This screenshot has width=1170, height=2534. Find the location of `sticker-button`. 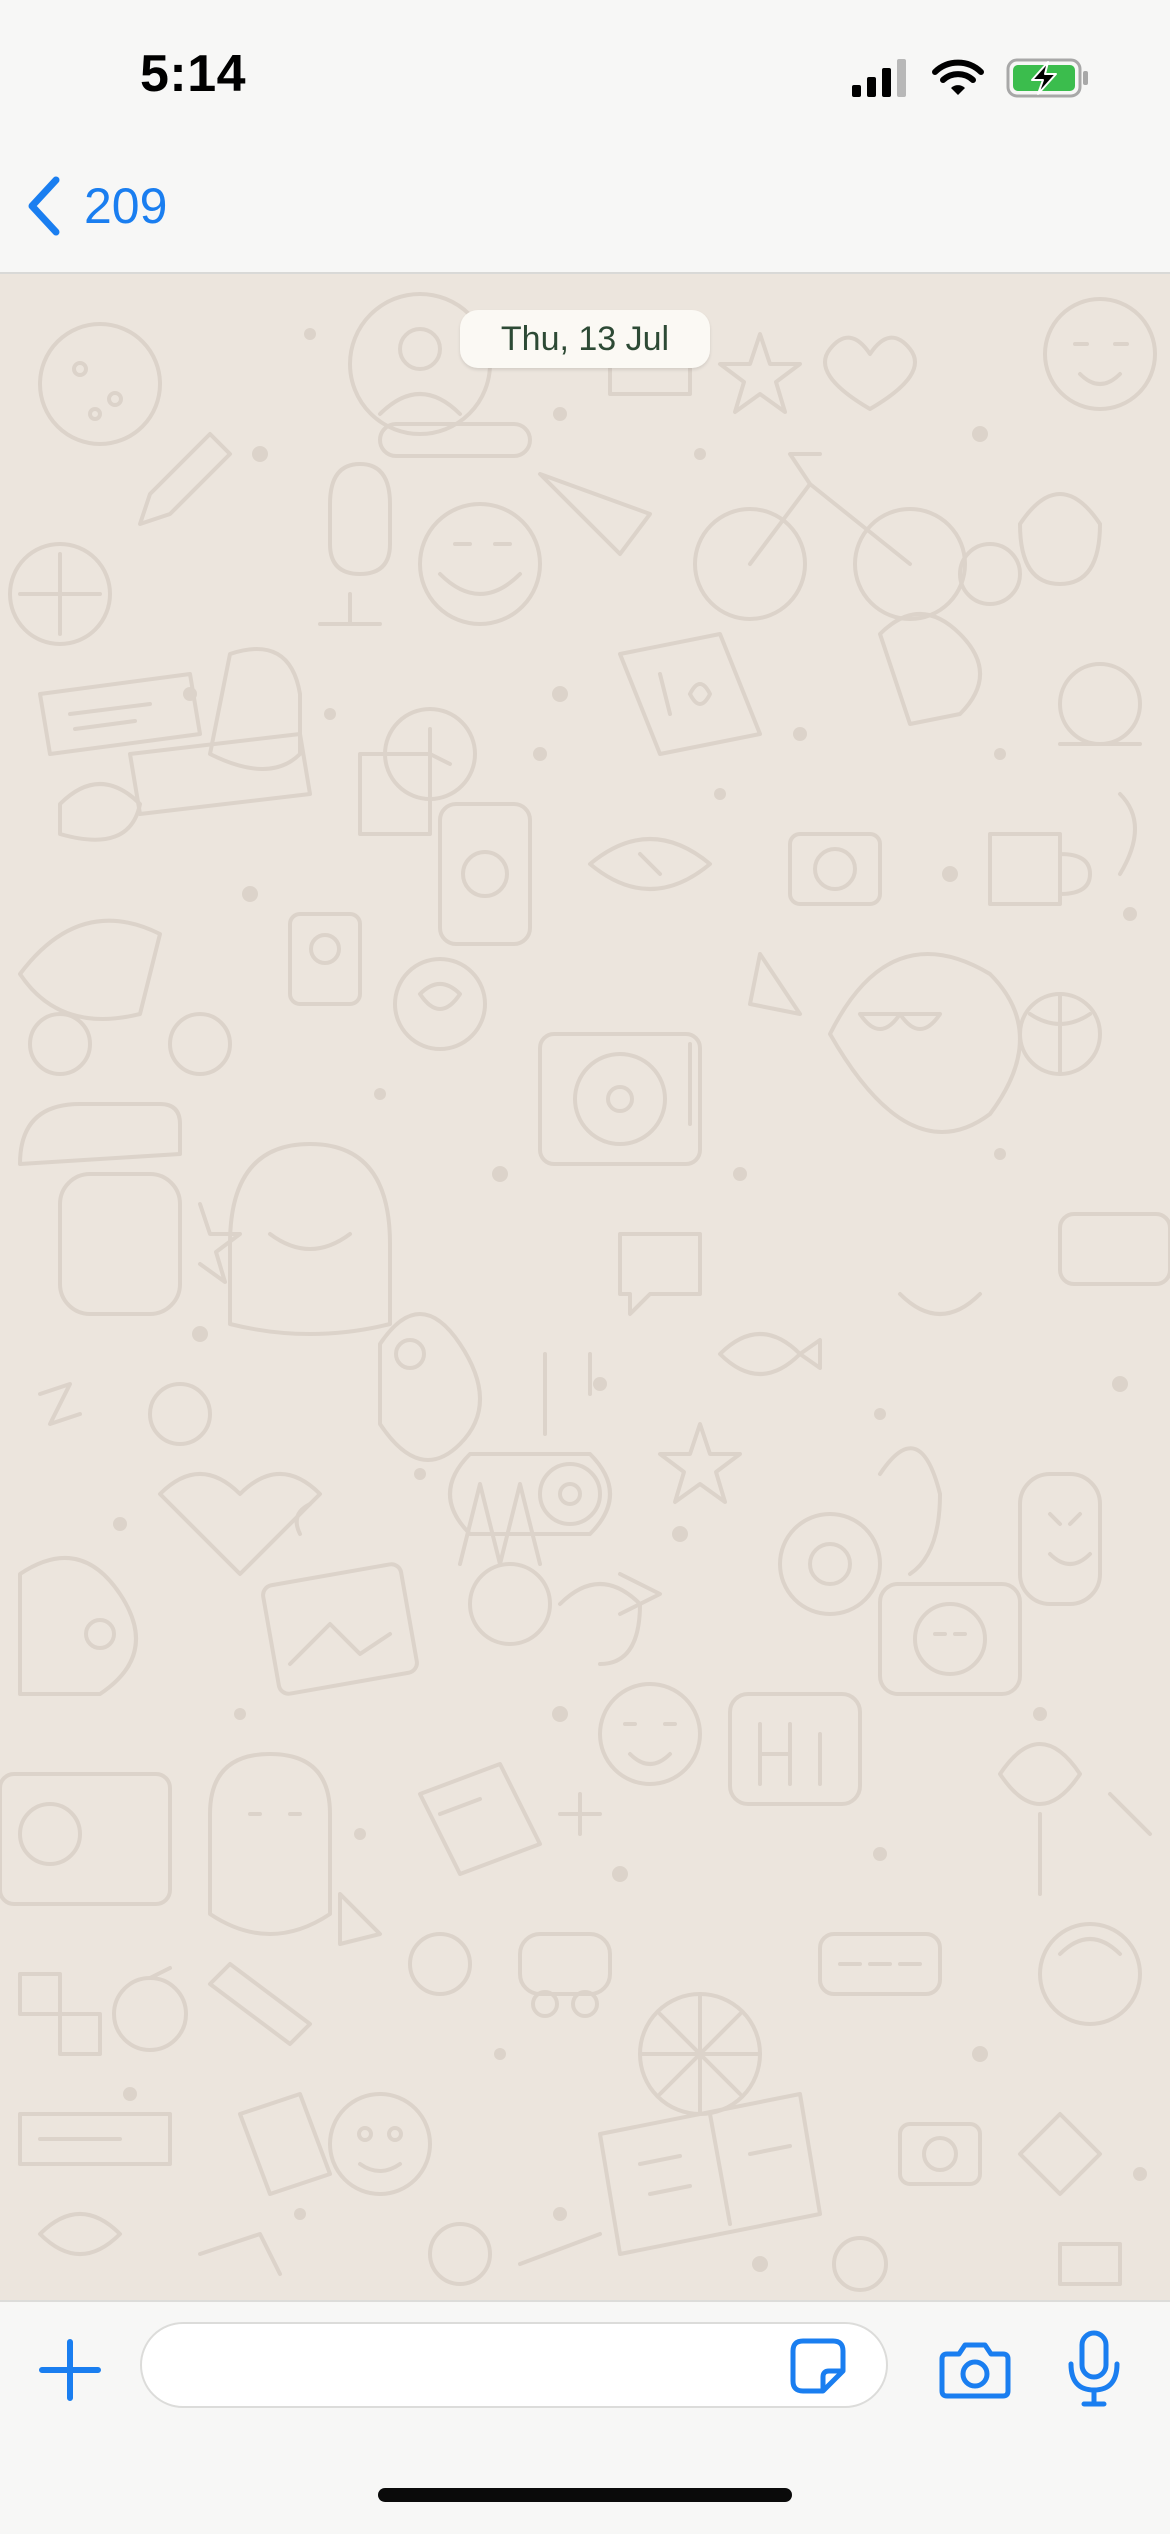

sticker-button is located at coordinates (818, 2366).